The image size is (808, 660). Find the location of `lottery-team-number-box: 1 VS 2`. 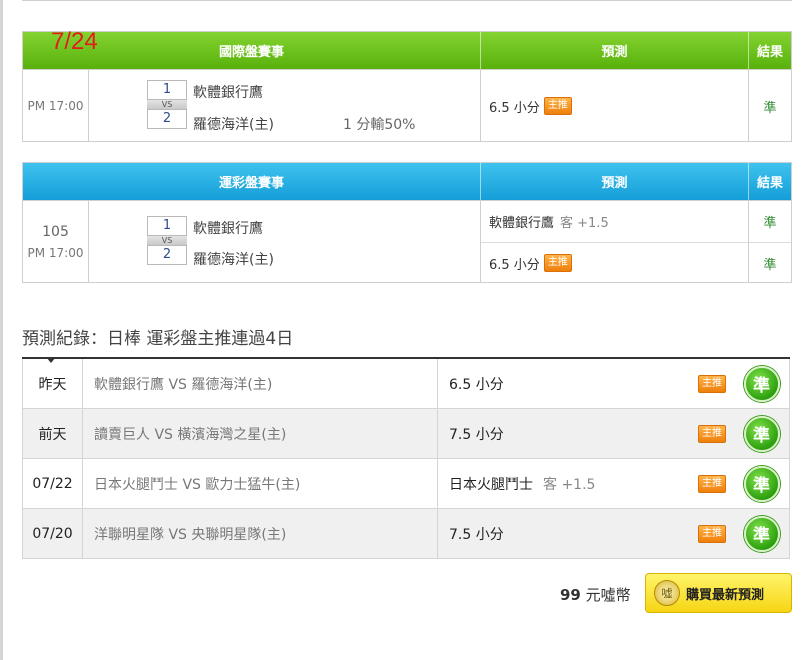

lottery-team-number-box: 1 VS 2 is located at coordinates (167, 240).